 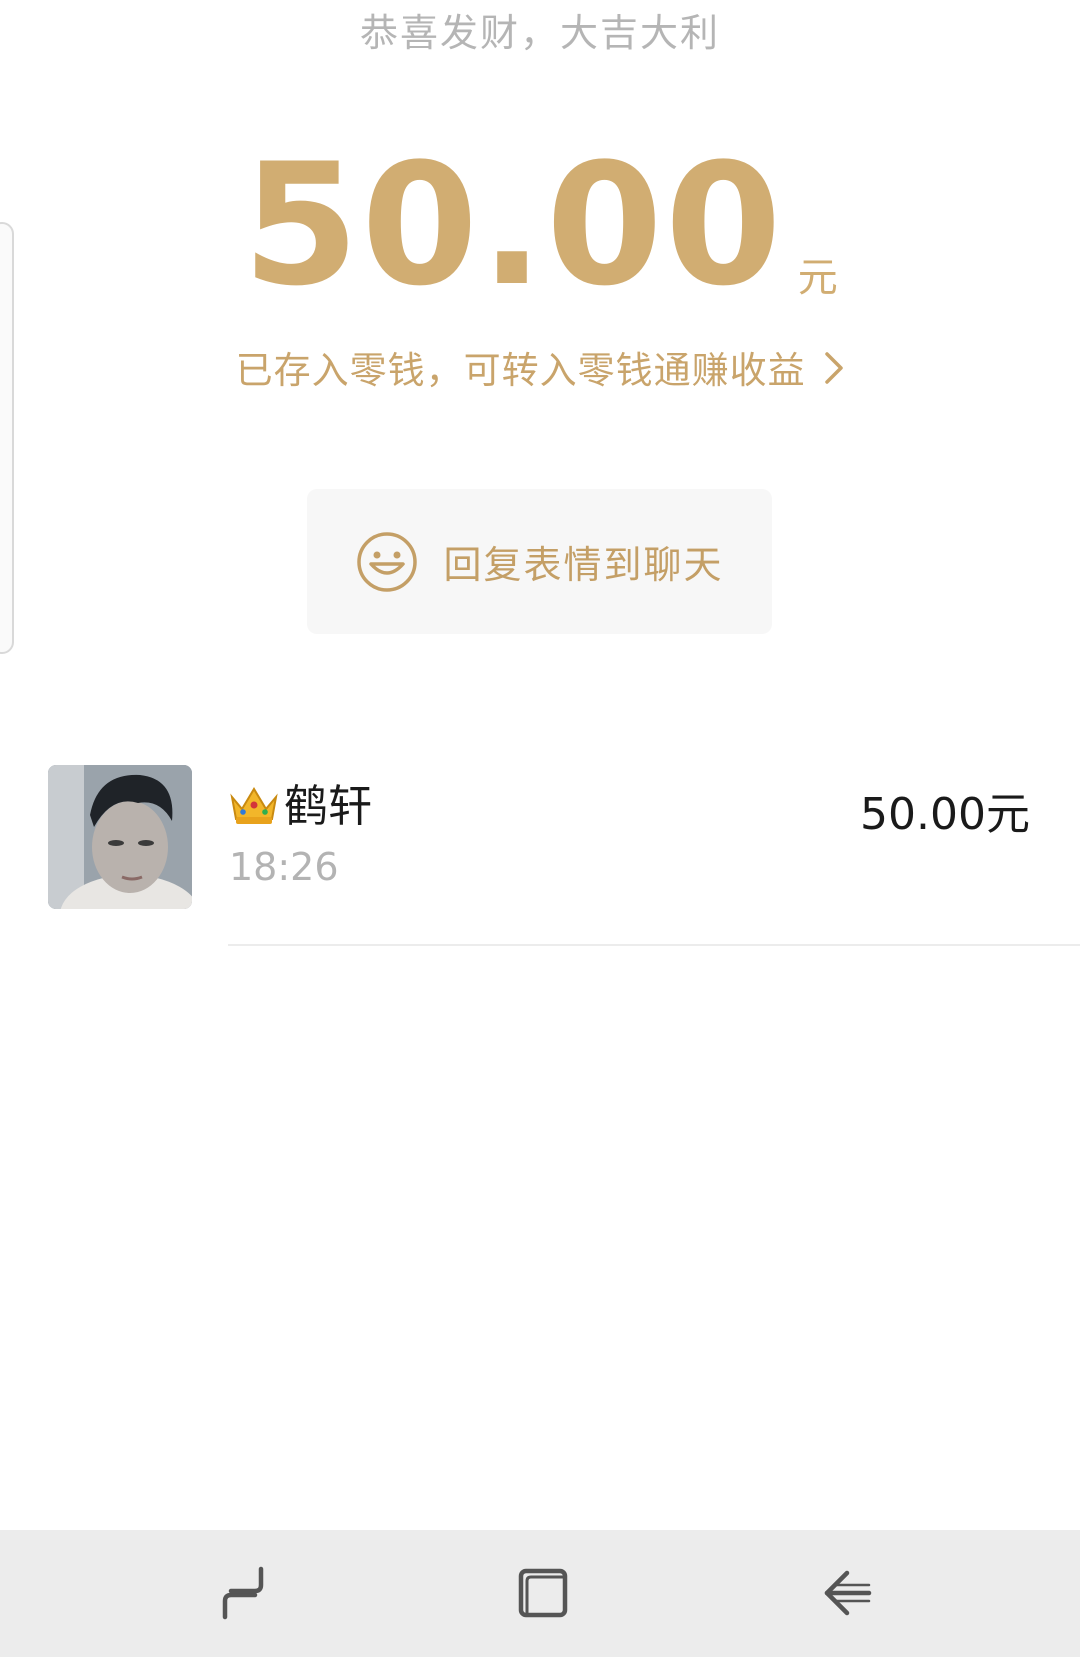 What do you see at coordinates (513, 225) in the screenshot?
I see `packet-amount: 50.00` at bounding box center [513, 225].